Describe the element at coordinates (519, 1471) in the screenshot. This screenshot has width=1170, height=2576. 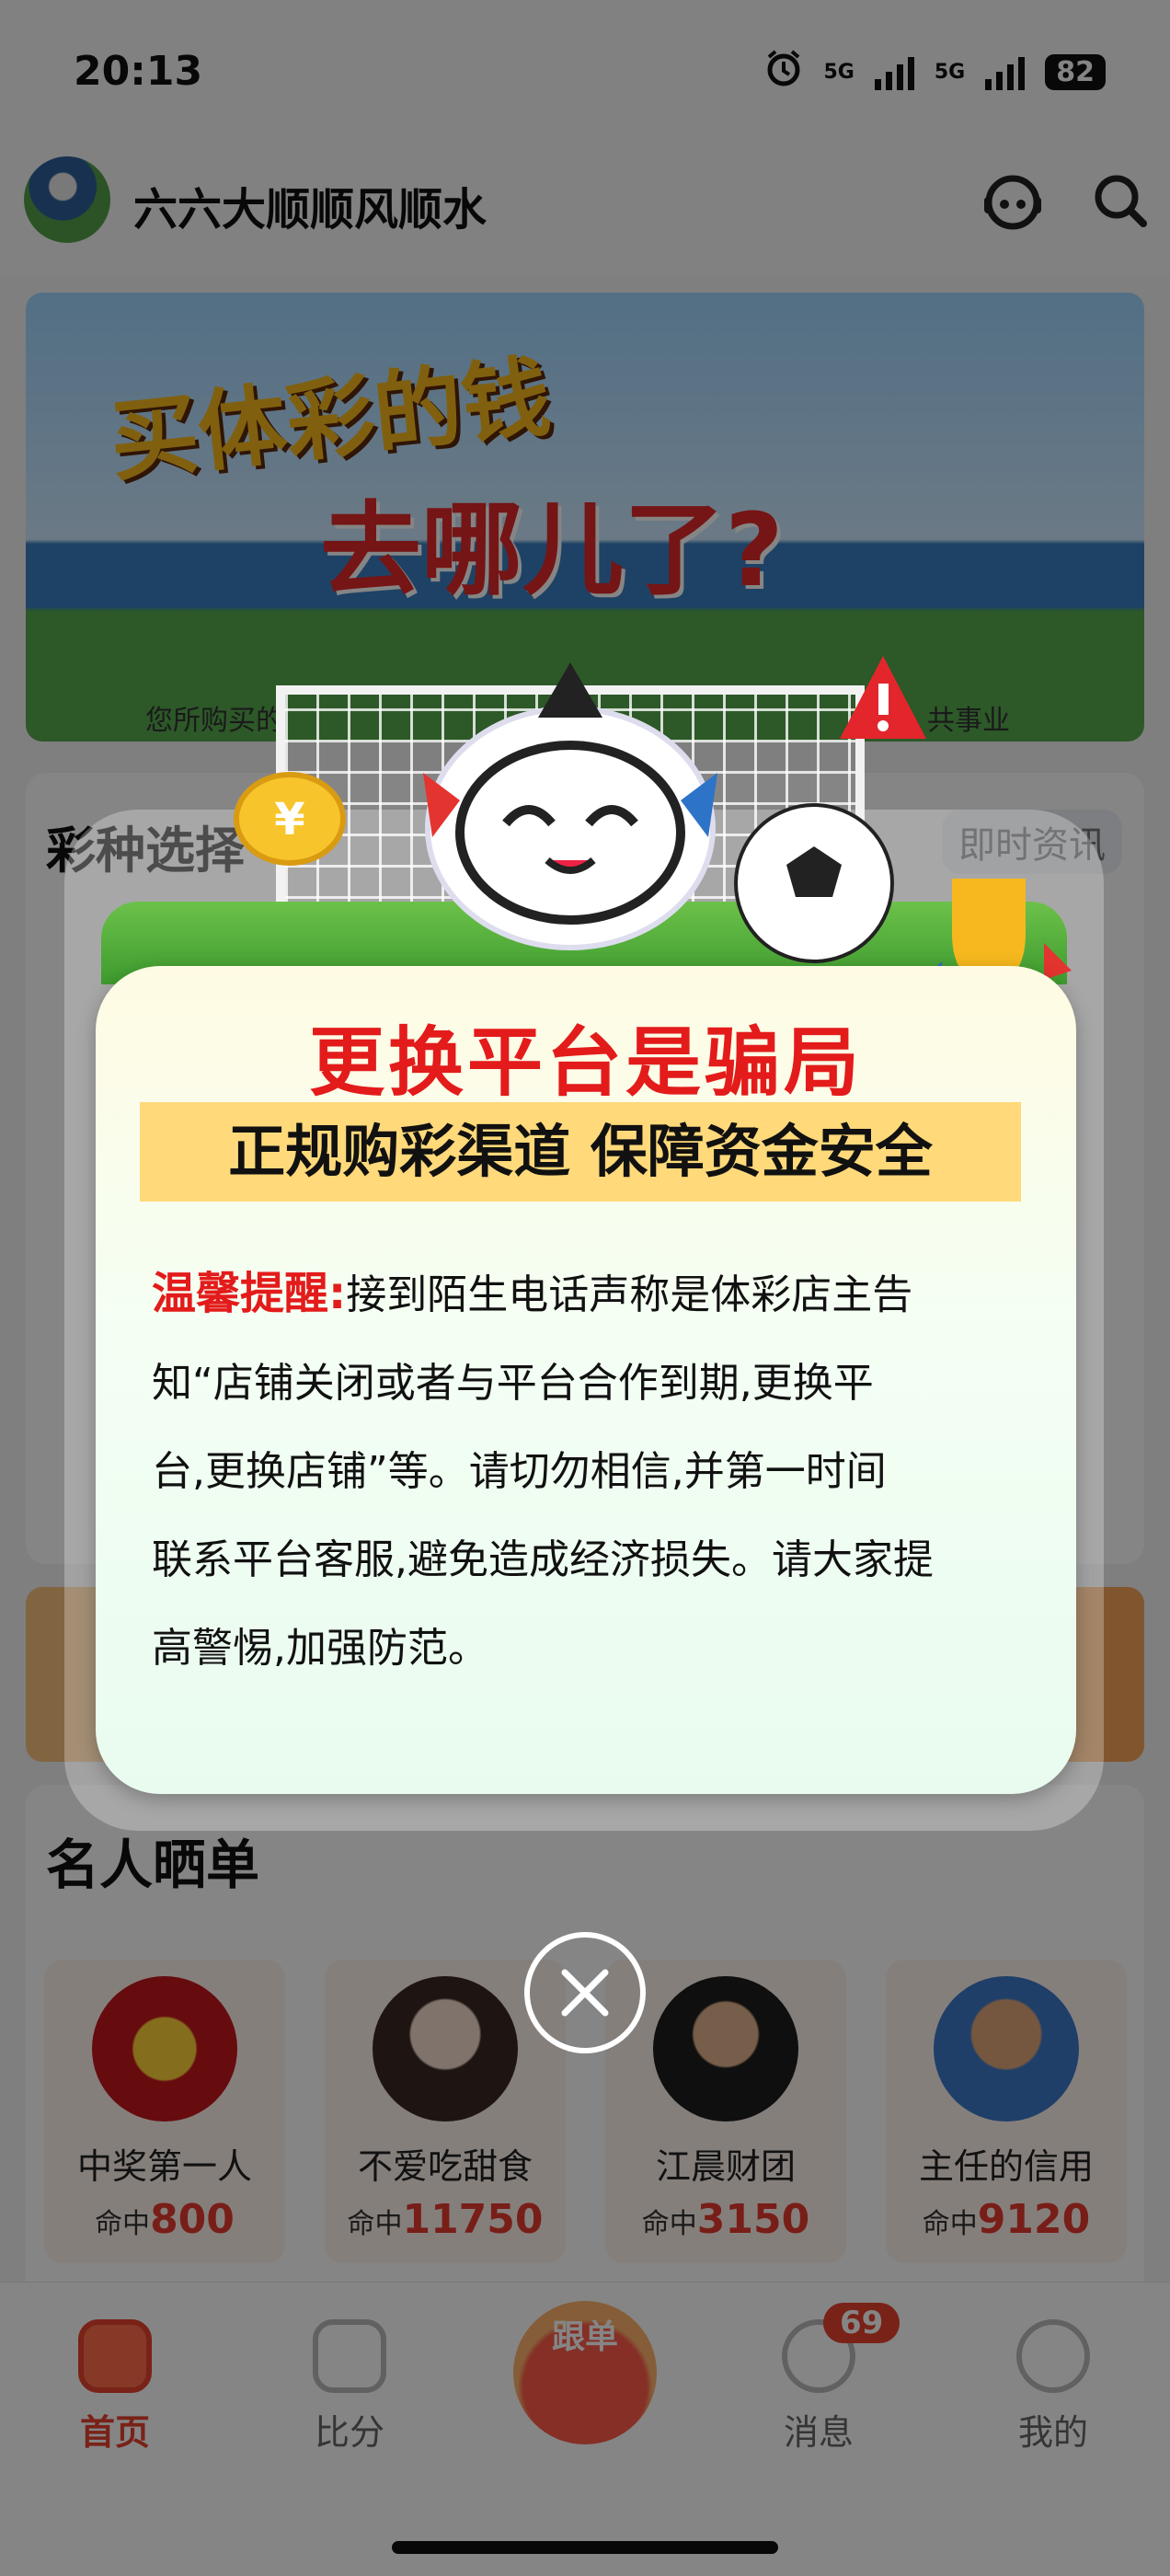
I see `modal-body-line: 台,更换店铺”等。请切勿相信,并第一时间` at that location.